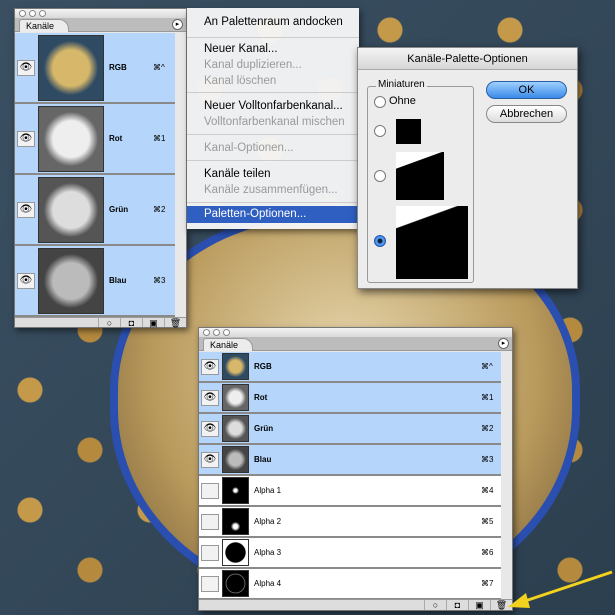 The height and width of the screenshot is (615, 615). What do you see at coordinates (350, 553) in the screenshot?
I see `channel-row: Alpha 3 ⌘6` at bounding box center [350, 553].